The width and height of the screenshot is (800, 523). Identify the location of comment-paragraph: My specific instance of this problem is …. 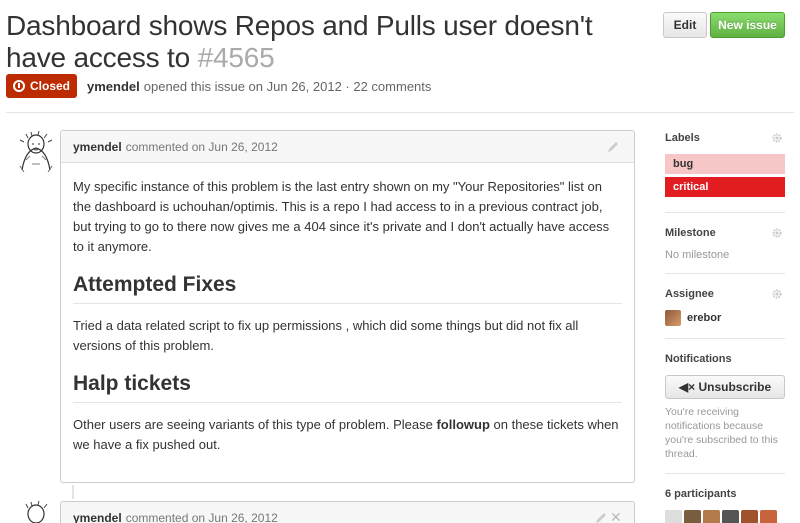
(341, 216).